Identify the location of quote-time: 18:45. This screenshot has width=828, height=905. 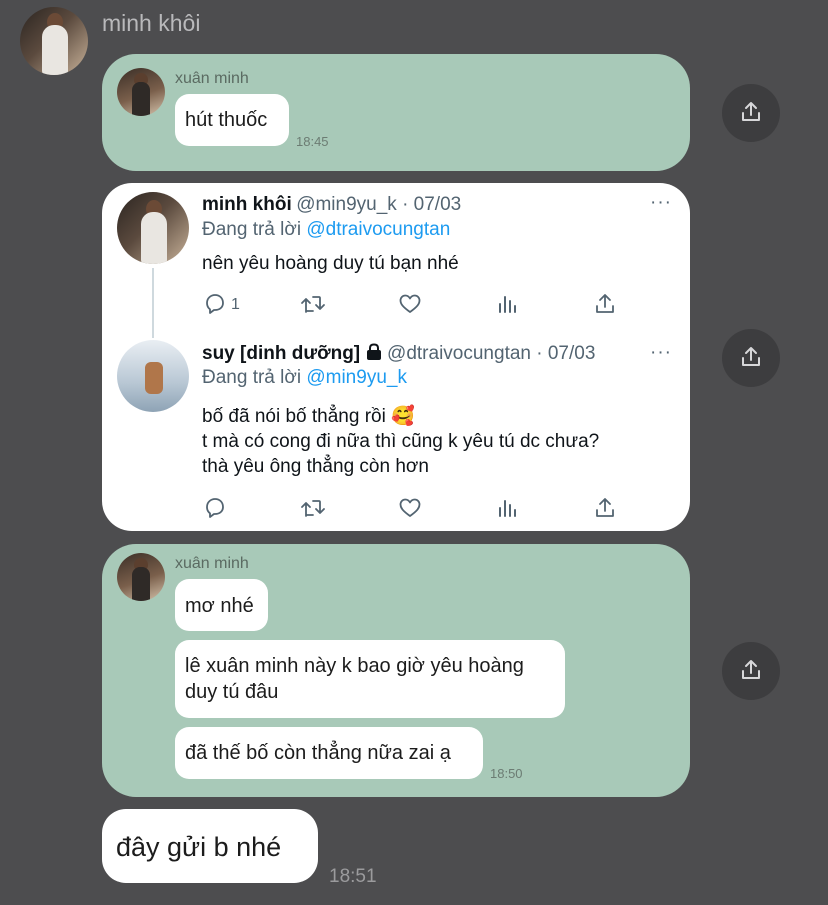
(312, 141).